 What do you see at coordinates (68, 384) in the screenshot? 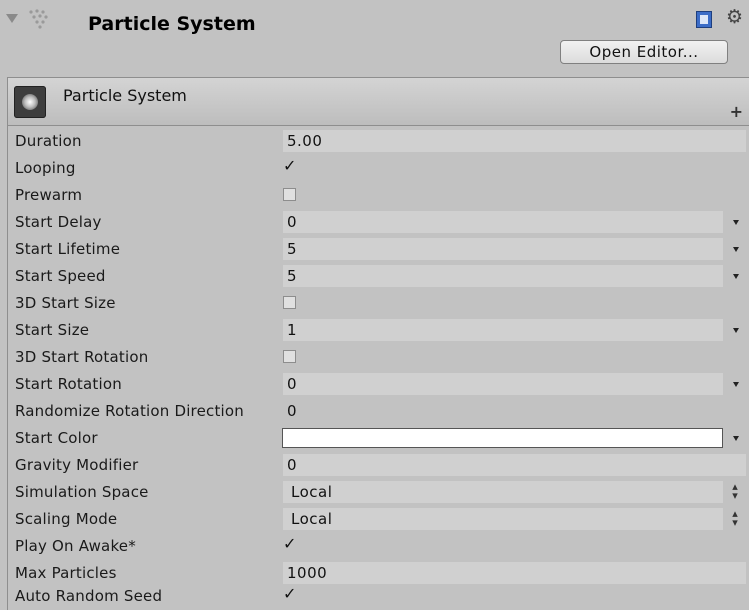
I see `property-label: Start Rotation` at bounding box center [68, 384].